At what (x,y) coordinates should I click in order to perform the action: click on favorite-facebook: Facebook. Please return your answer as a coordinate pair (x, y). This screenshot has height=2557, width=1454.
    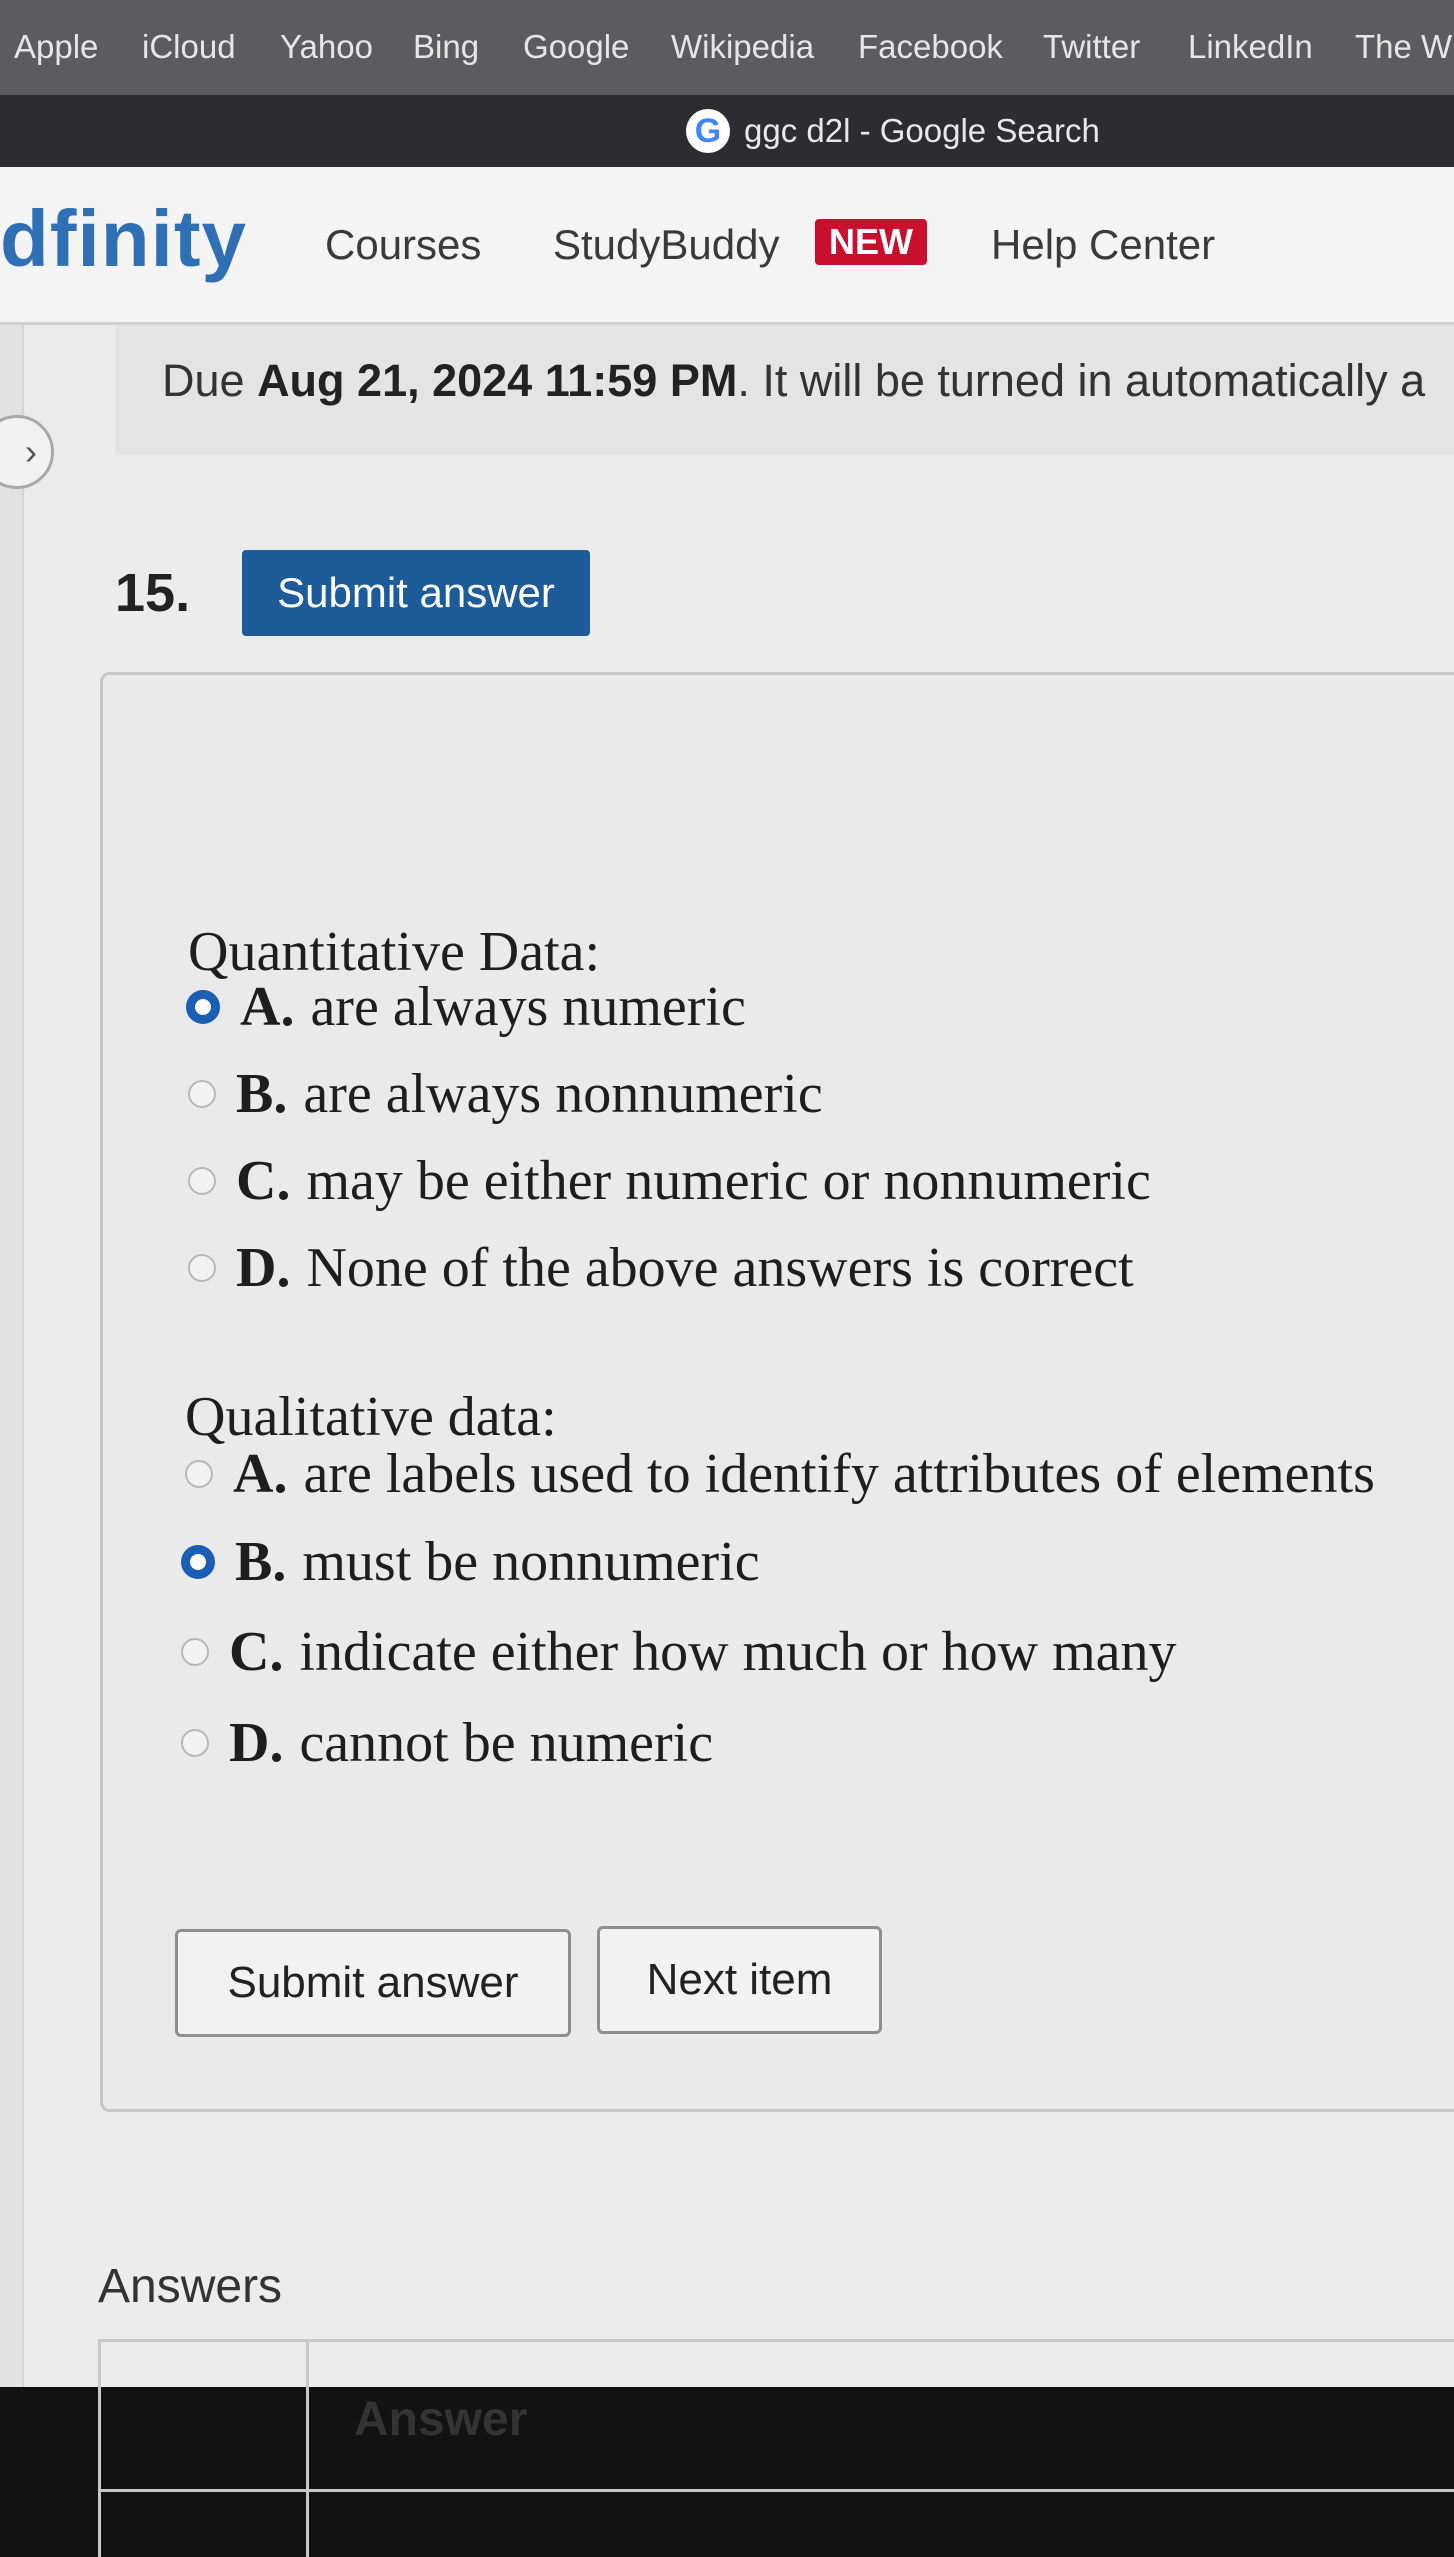
    Looking at the image, I should click on (930, 47).